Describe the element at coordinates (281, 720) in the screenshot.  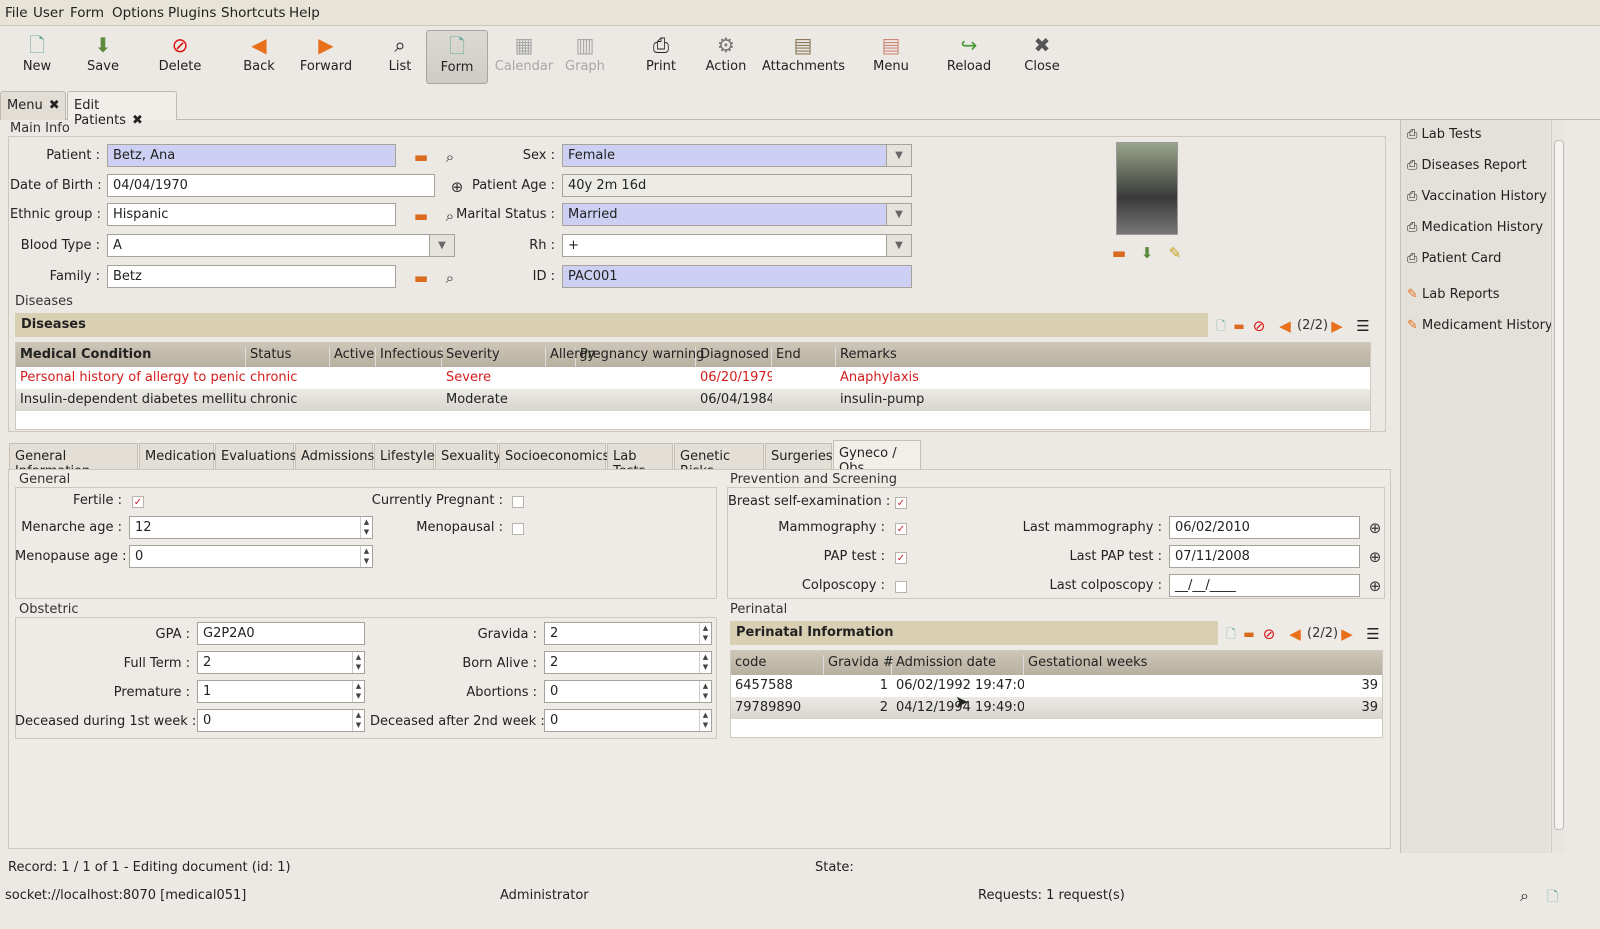
I see `deceased1-field: 0 ▲ ▼` at that location.